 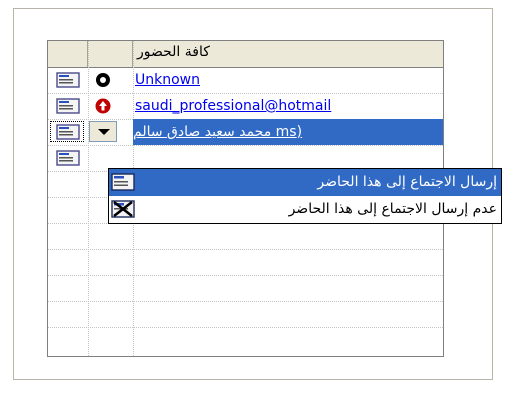 I want to click on attendee-name: Unknown, so click(x=288, y=80).